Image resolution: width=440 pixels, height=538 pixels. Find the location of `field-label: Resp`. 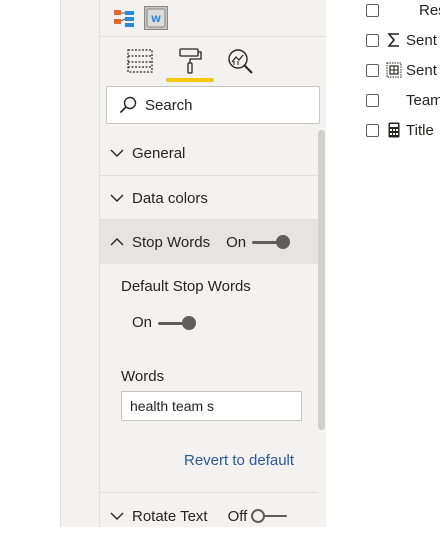

field-label: Resp is located at coordinates (429, 10).